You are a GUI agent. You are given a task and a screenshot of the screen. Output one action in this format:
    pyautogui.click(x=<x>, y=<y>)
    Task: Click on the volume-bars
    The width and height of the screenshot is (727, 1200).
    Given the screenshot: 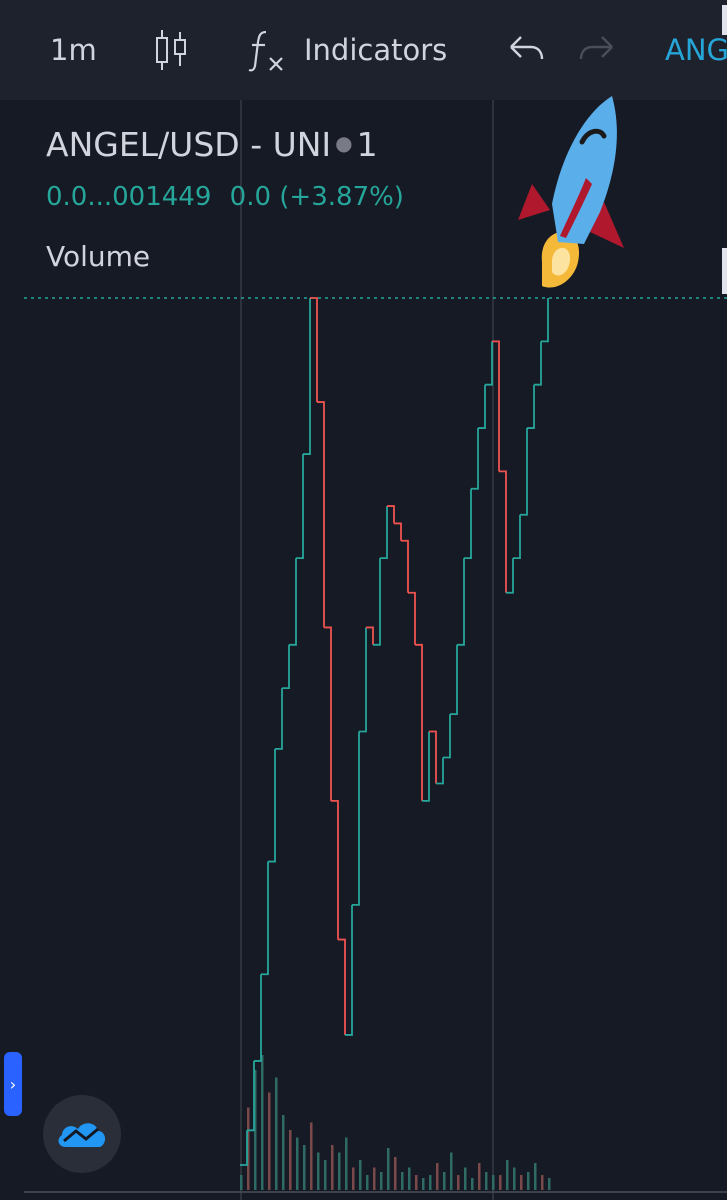 What is the action you would take?
    pyautogui.click(x=395, y=1122)
    